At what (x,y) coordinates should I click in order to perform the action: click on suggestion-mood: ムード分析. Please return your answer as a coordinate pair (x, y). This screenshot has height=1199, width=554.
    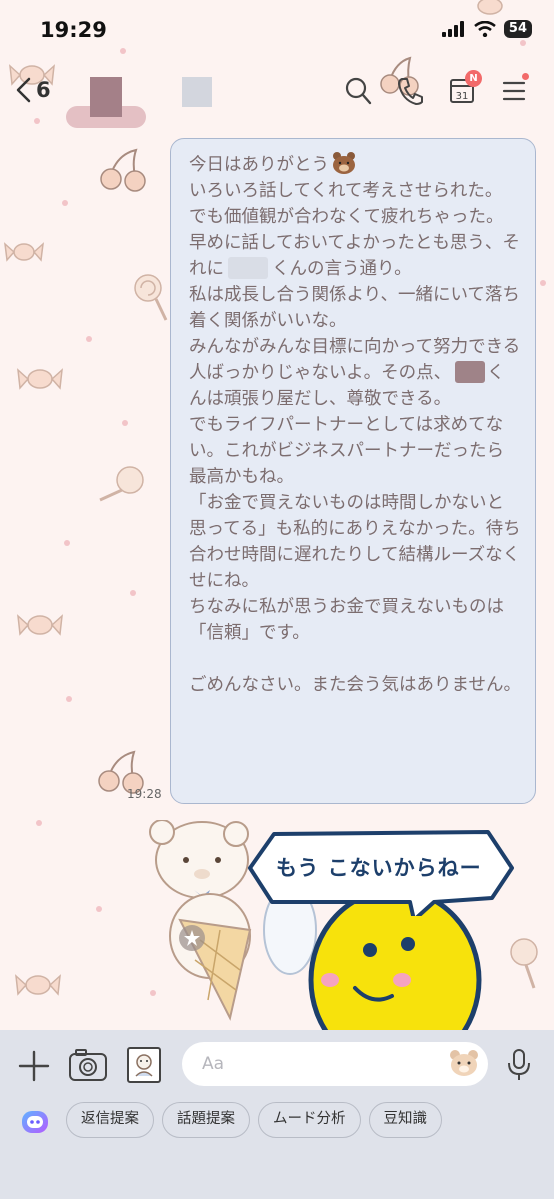
    Looking at the image, I should click on (309, 1120).